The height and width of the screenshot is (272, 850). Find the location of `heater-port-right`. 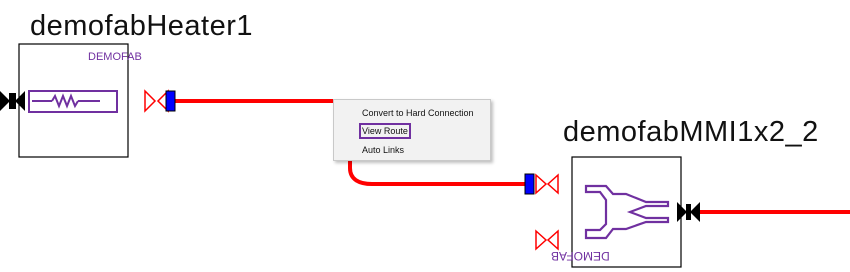

heater-port-right is located at coordinates (160, 101).